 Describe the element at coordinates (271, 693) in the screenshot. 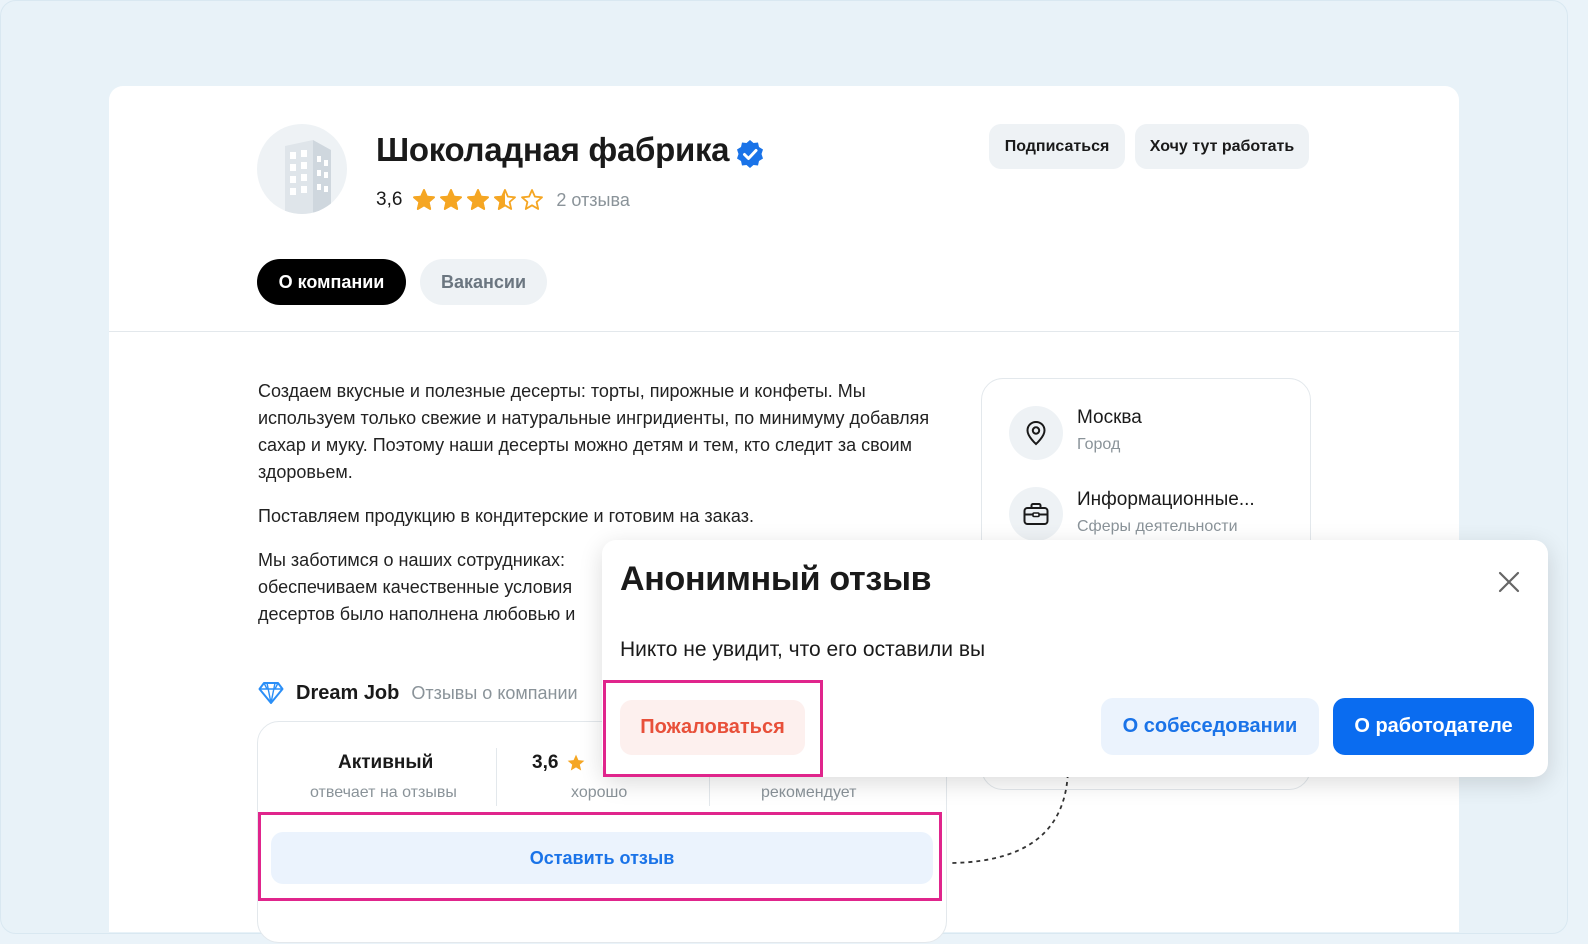

I see `diamond-icon` at that location.